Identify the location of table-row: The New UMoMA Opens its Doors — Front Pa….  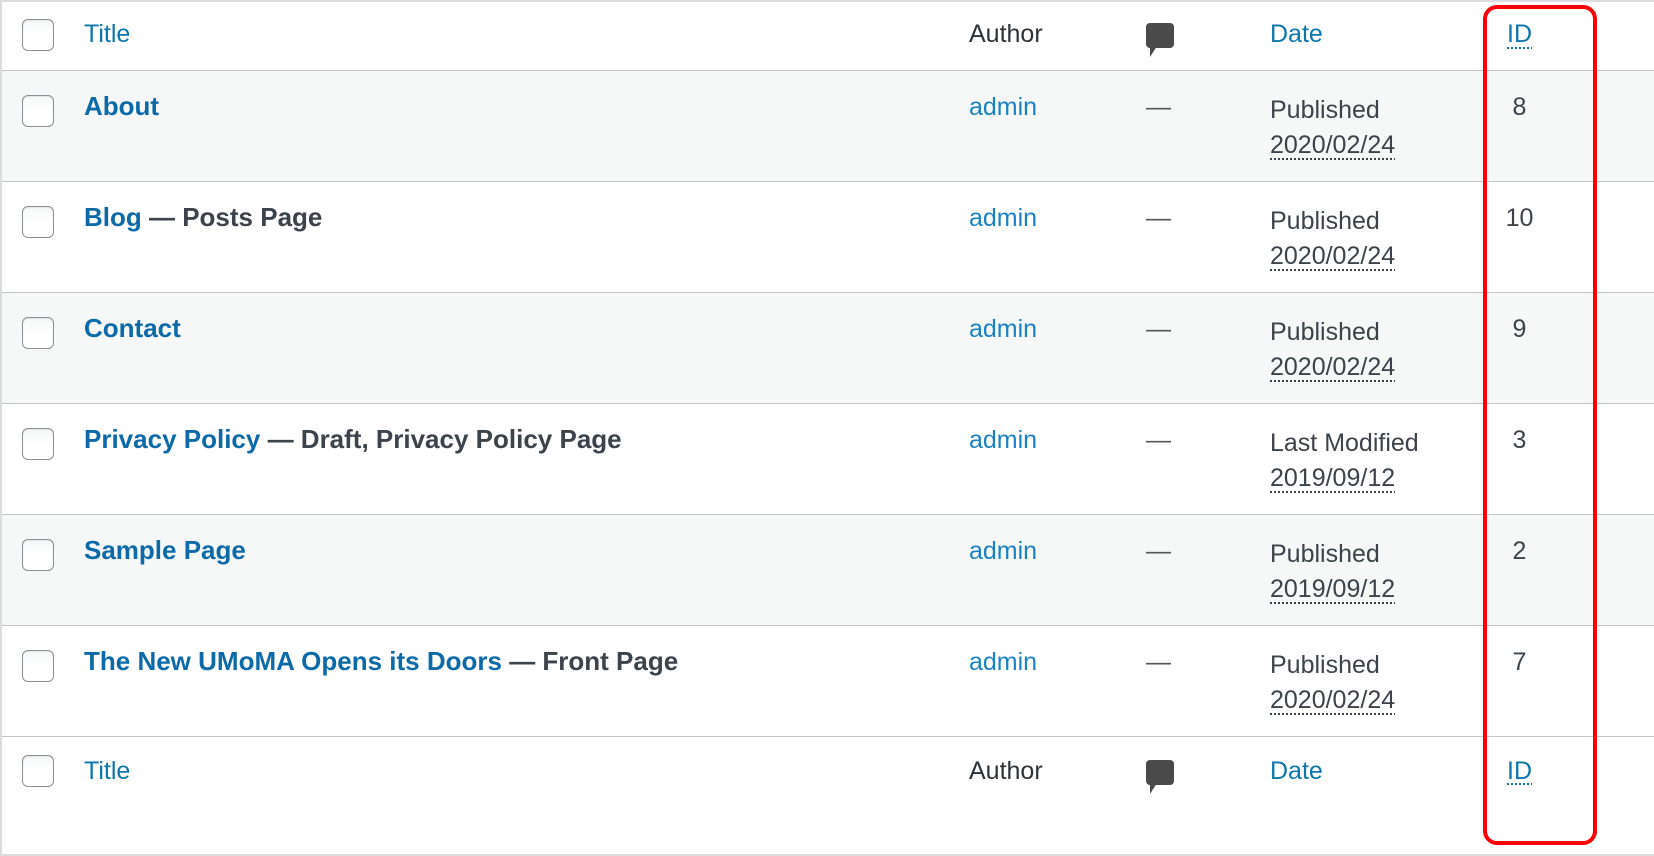
(827, 680).